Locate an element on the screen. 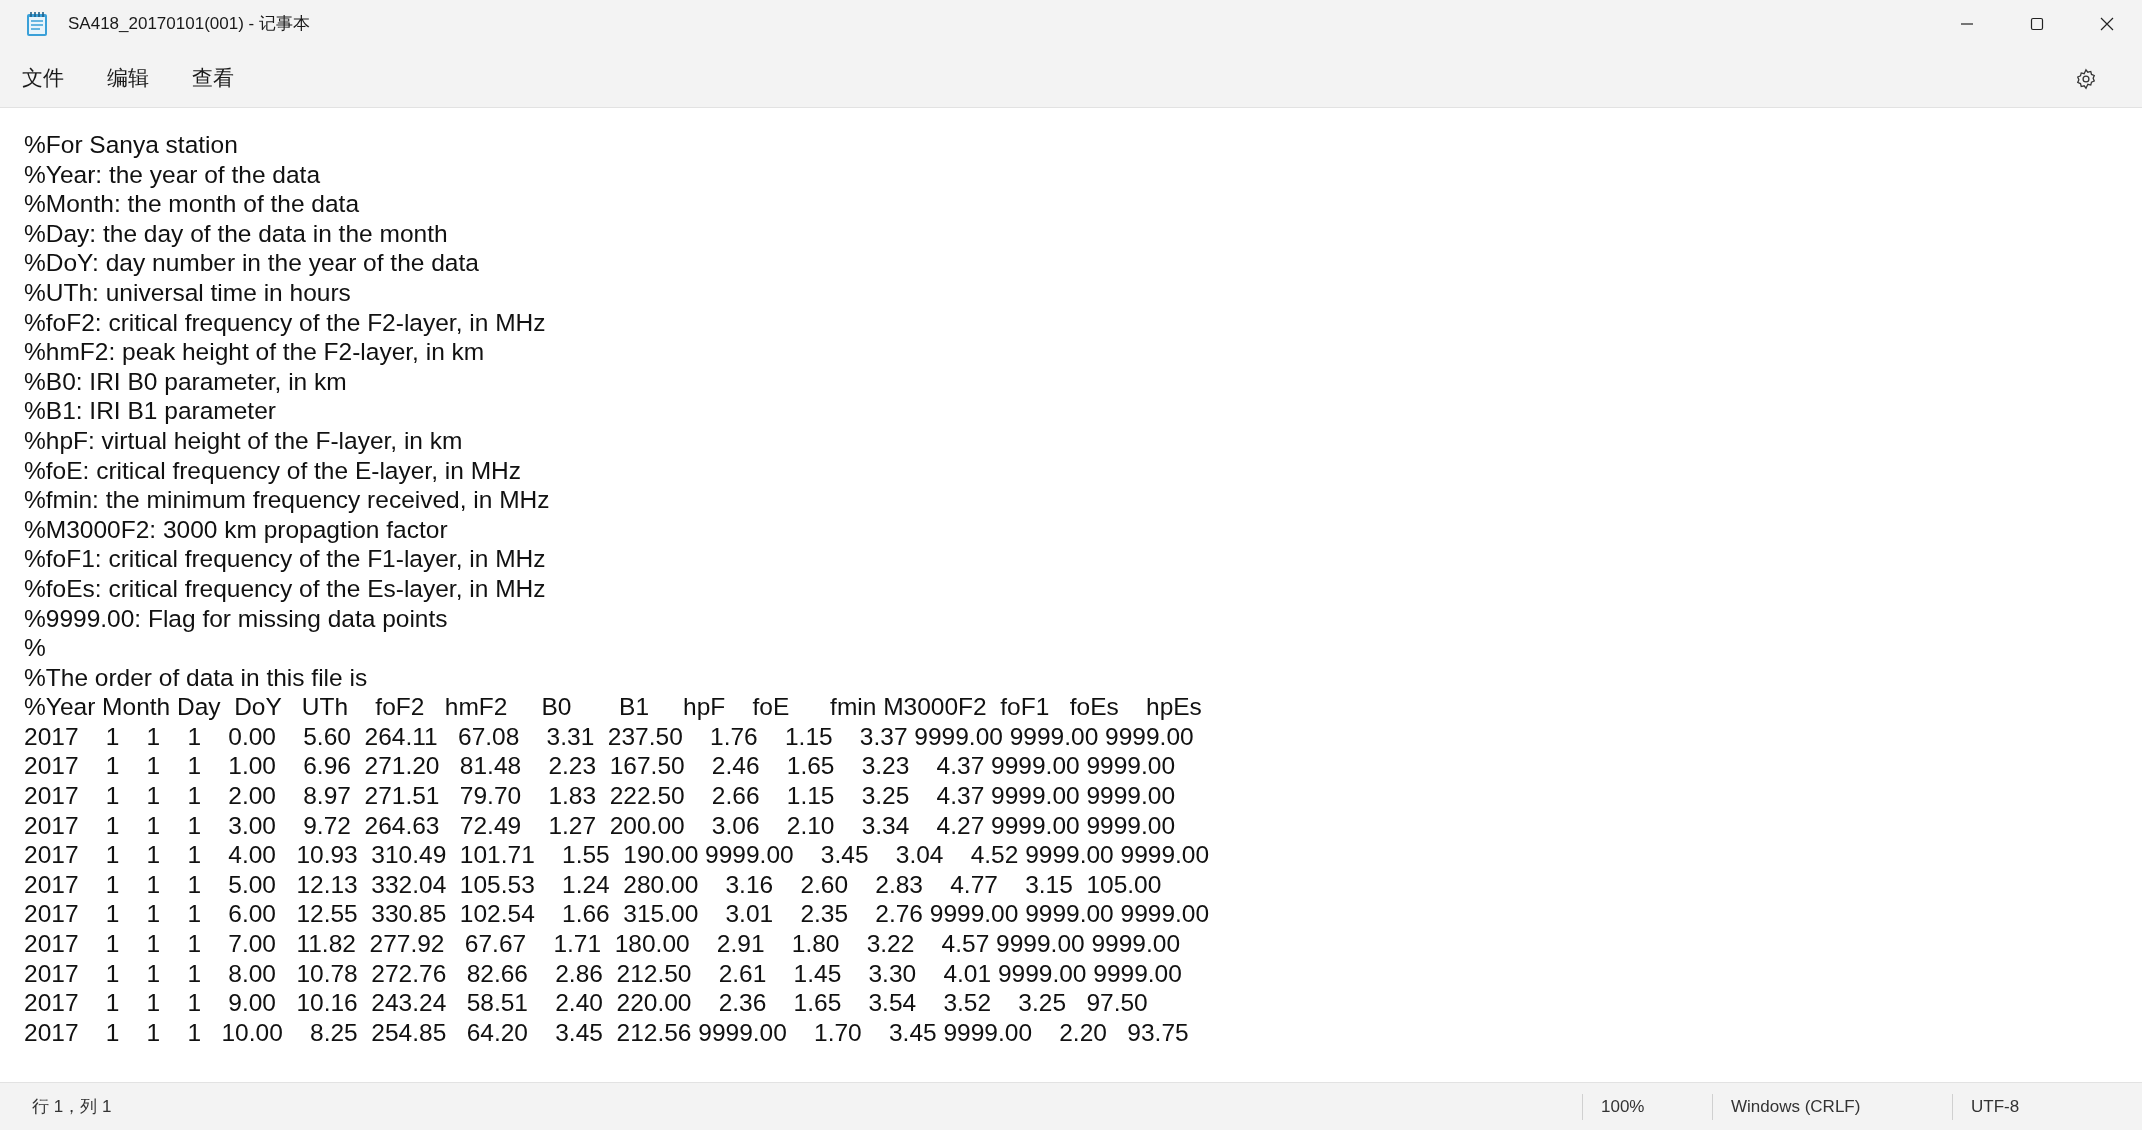 This screenshot has width=2142, height=1130. text-line: 2017 1 1 1 0.00 5.60 264.11 67.08 3.31 237.50 1.76 1.15 3.37 9999.00 9999.00 9999.00 is located at coordinates (609, 736).